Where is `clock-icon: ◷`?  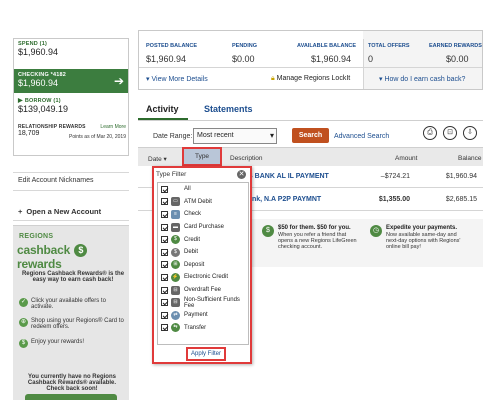
clock-icon: ◷ is located at coordinates (376, 231).